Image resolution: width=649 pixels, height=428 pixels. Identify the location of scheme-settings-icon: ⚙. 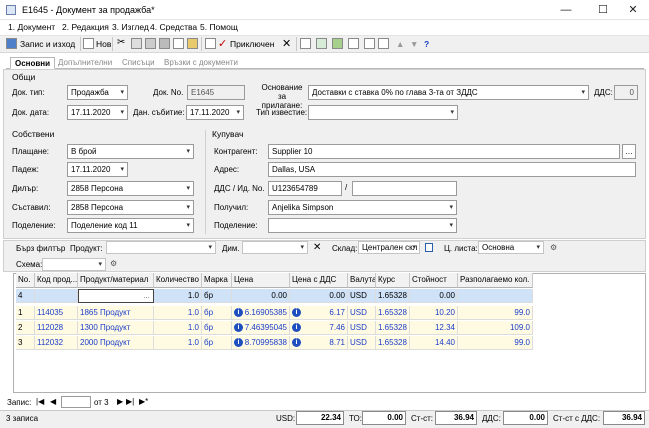
(113, 263).